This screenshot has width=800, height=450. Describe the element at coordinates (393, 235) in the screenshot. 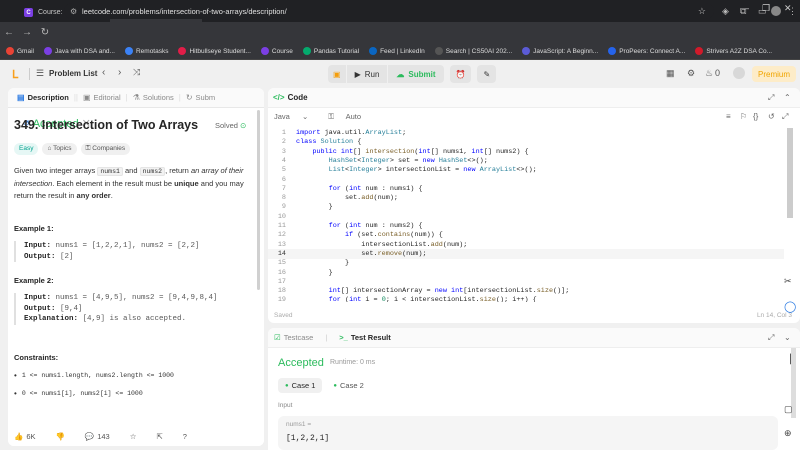

I see `code-text: if (set.contains(num)) {` at that location.